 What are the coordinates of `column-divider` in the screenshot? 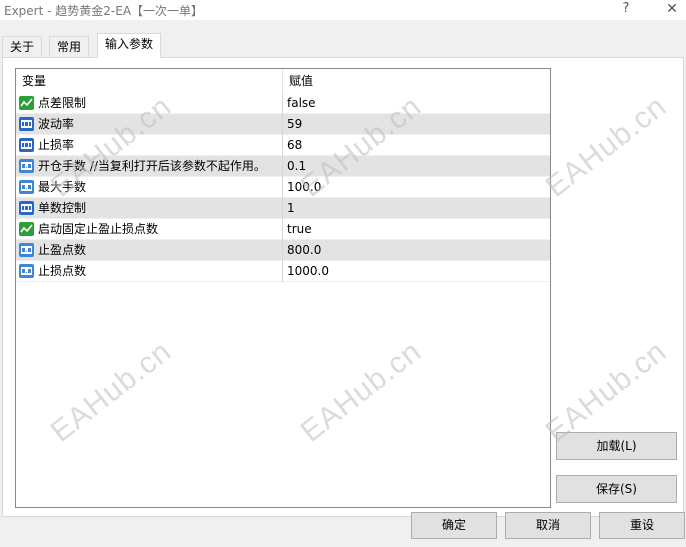 It's located at (282, 81).